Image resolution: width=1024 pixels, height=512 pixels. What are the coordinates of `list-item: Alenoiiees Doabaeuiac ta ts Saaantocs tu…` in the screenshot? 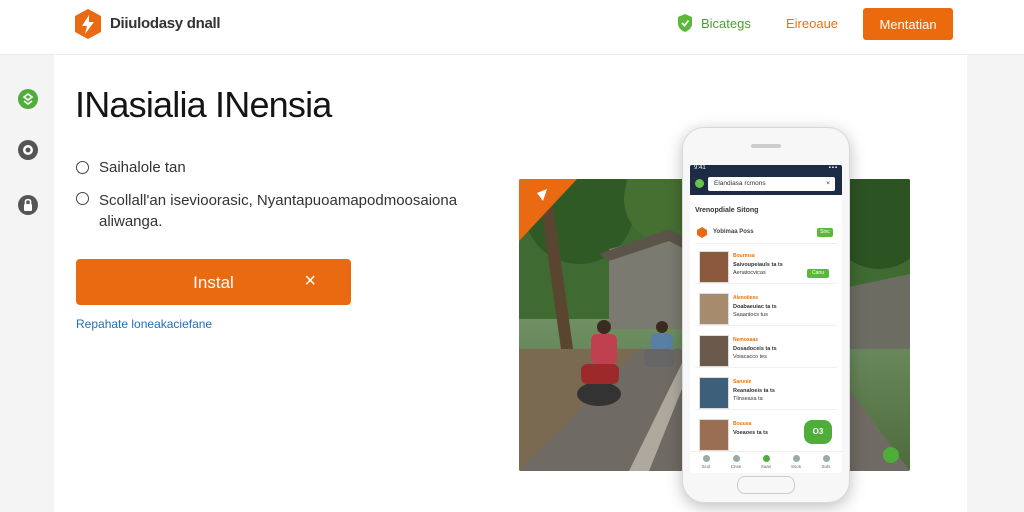 It's located at (766, 308).